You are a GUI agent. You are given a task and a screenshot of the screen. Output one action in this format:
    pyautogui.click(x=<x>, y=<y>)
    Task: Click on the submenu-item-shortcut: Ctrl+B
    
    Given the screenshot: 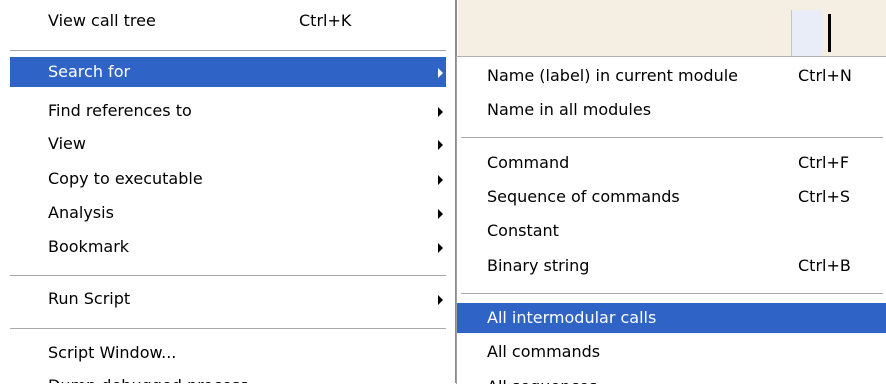 What is the action you would take?
    pyautogui.click(x=824, y=265)
    